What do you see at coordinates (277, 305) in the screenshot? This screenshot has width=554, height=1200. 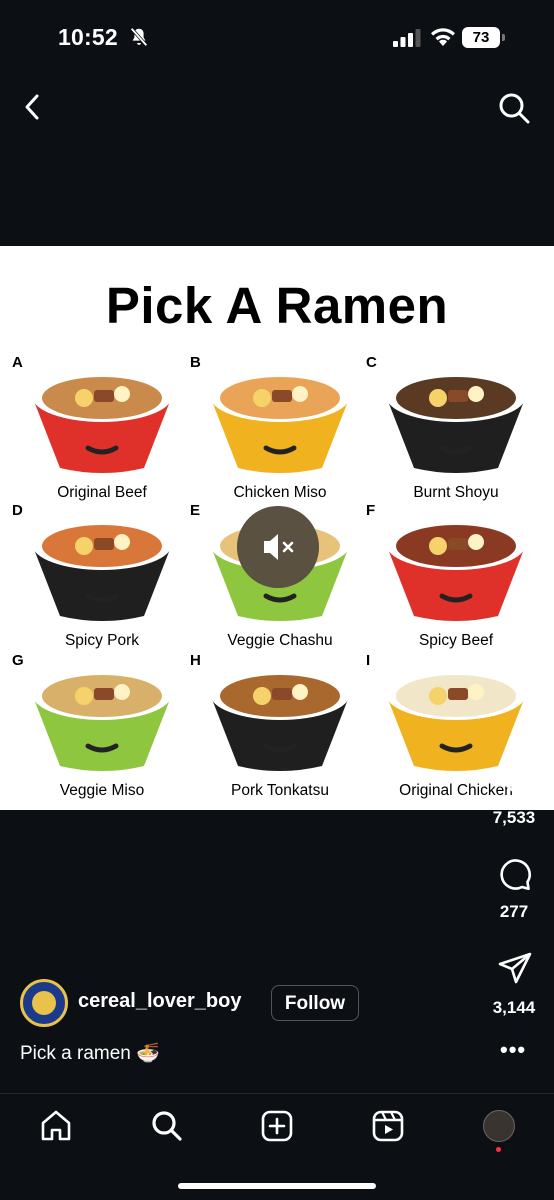 I see `post-title: Pick A Ramen` at bounding box center [277, 305].